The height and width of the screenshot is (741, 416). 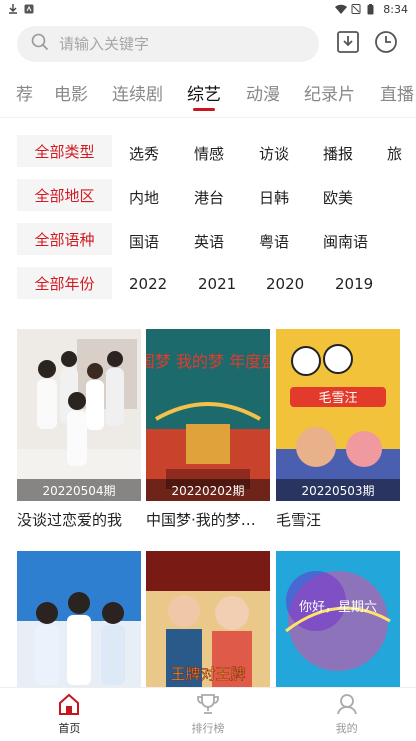 What do you see at coordinates (338, 490) in the screenshot?
I see `episode-label: 20220503期` at bounding box center [338, 490].